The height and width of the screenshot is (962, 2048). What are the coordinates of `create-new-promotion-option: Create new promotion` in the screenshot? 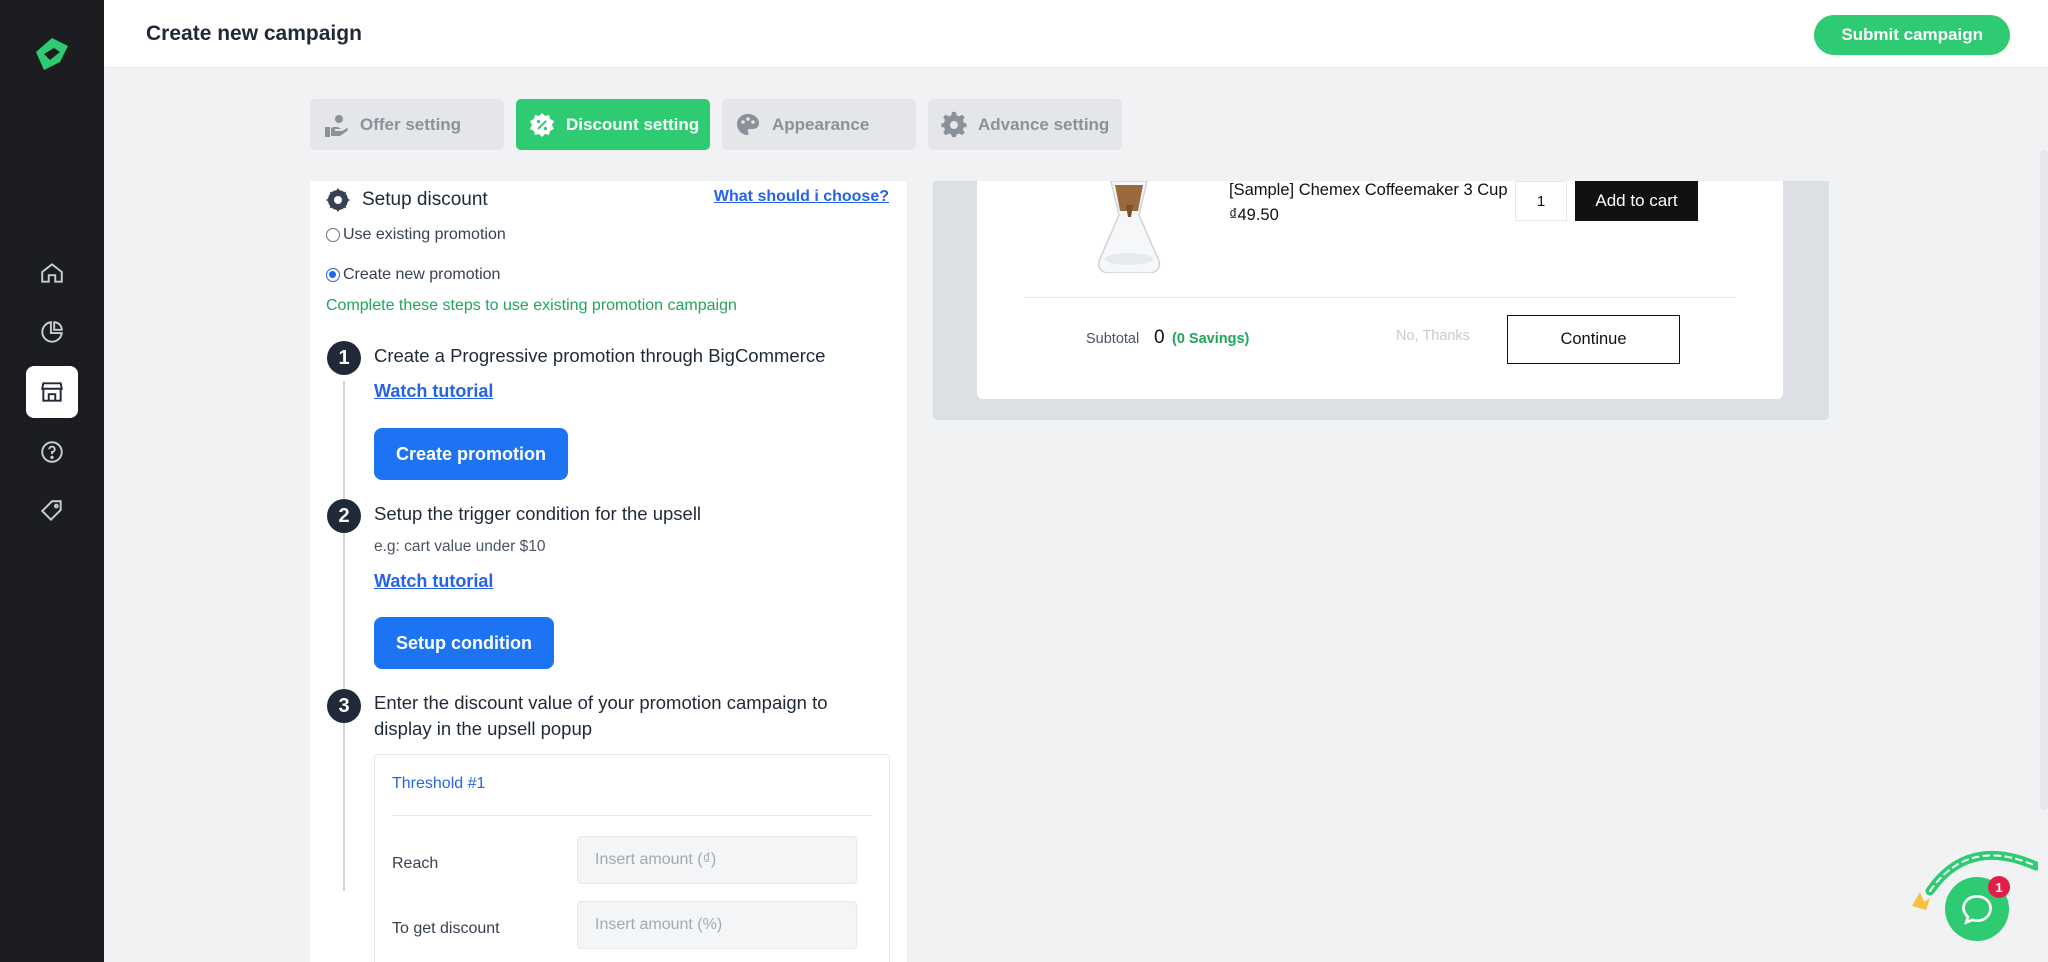 It's located at (413, 275).